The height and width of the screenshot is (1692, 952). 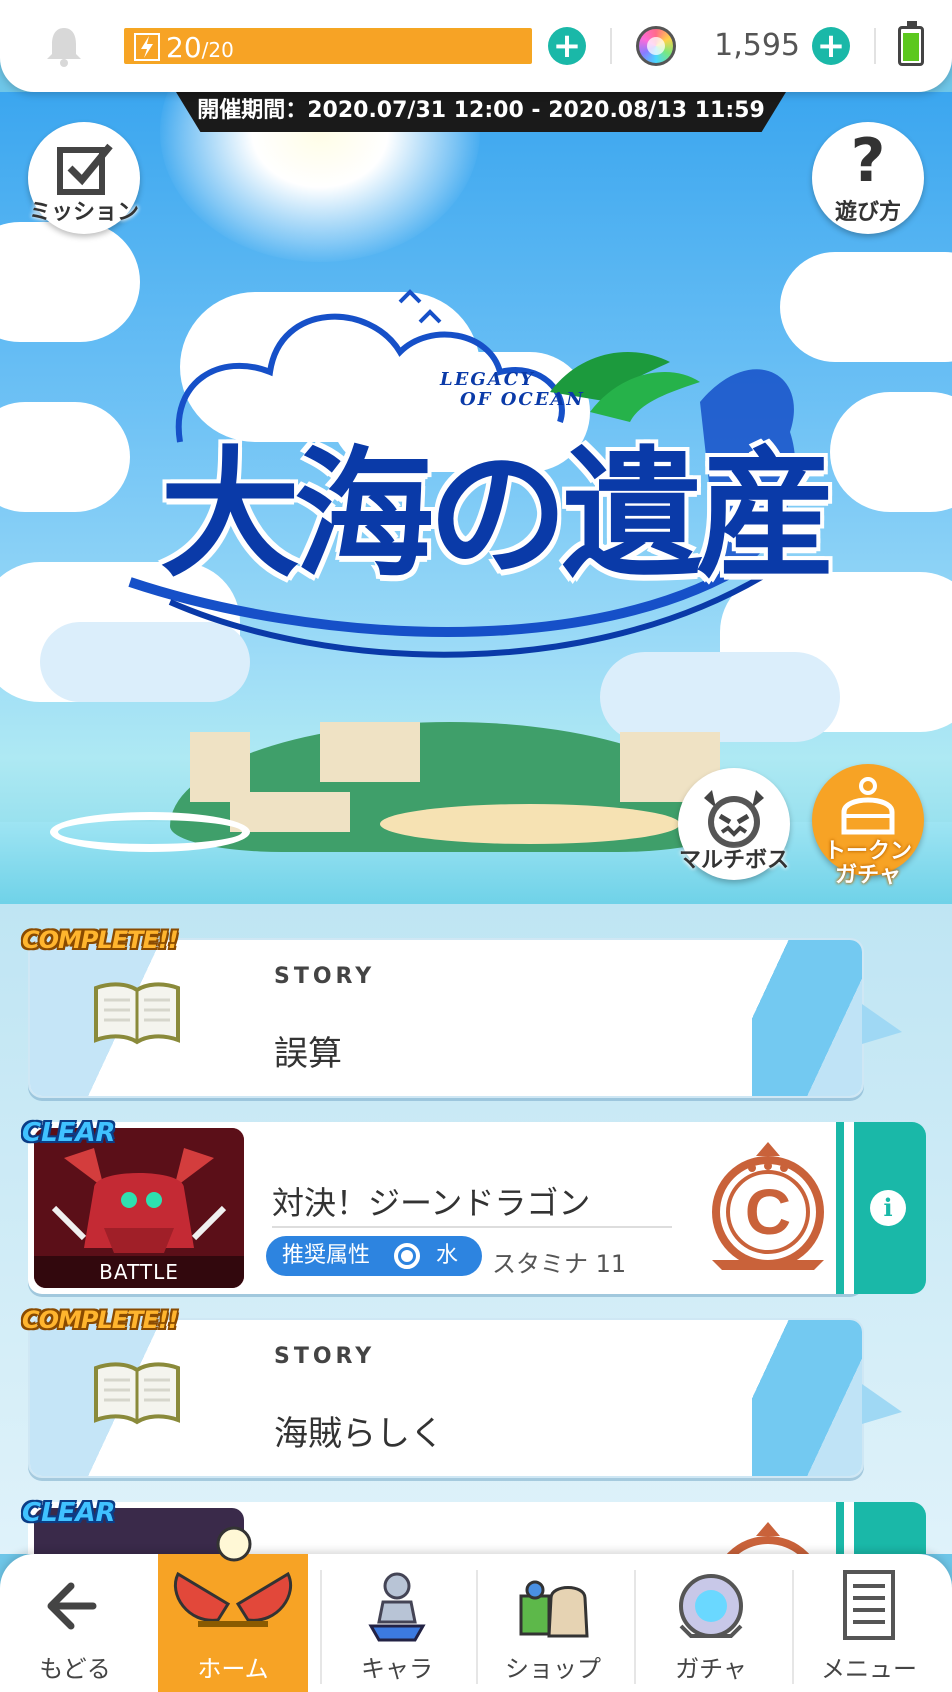 I want to click on shop-bag-icon, so click(x=554, y=1609).